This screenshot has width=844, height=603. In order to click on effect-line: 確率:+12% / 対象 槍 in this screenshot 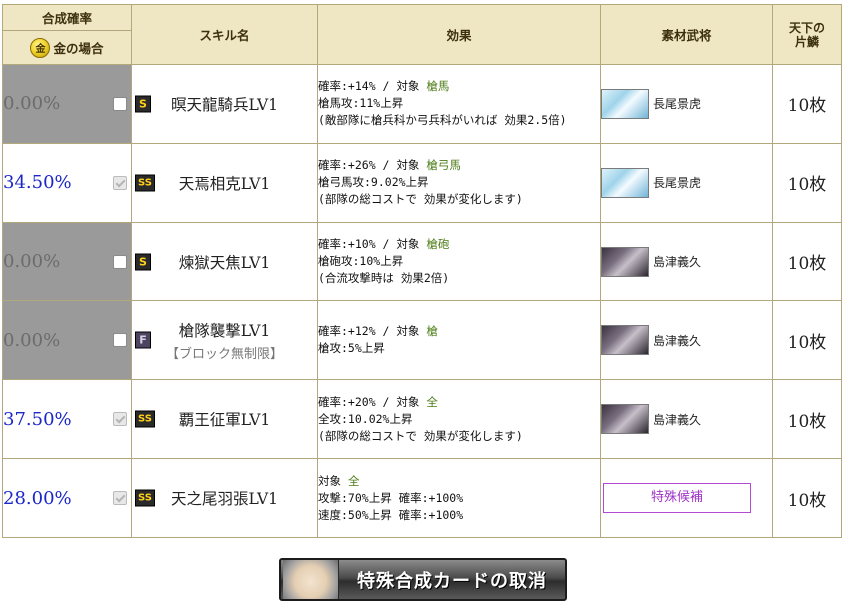, I will do `click(459, 331)`.